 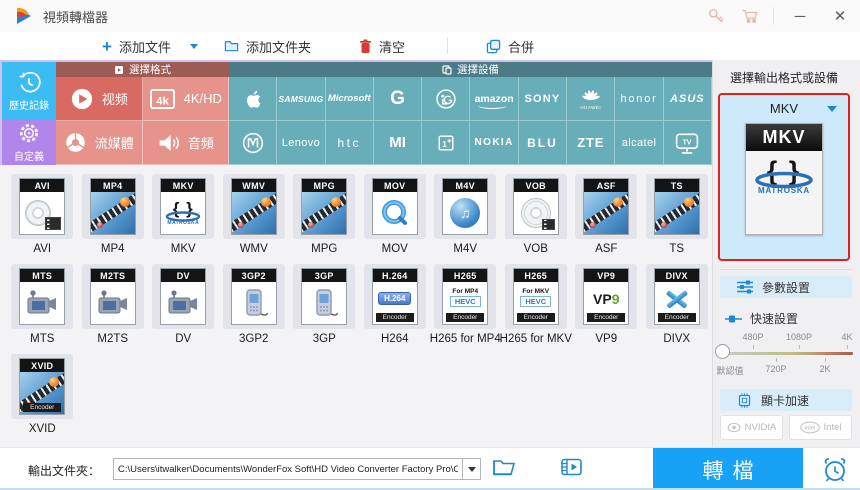 I want to click on format-card: VOB, so click(x=535, y=206).